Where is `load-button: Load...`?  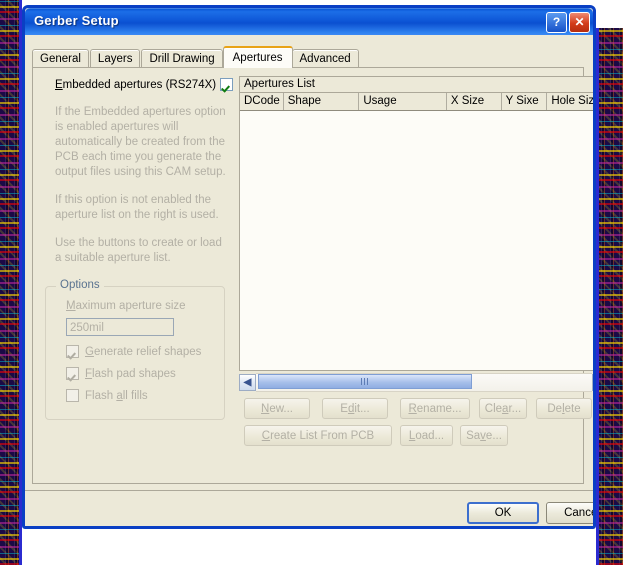
load-button: Load... is located at coordinates (426, 435).